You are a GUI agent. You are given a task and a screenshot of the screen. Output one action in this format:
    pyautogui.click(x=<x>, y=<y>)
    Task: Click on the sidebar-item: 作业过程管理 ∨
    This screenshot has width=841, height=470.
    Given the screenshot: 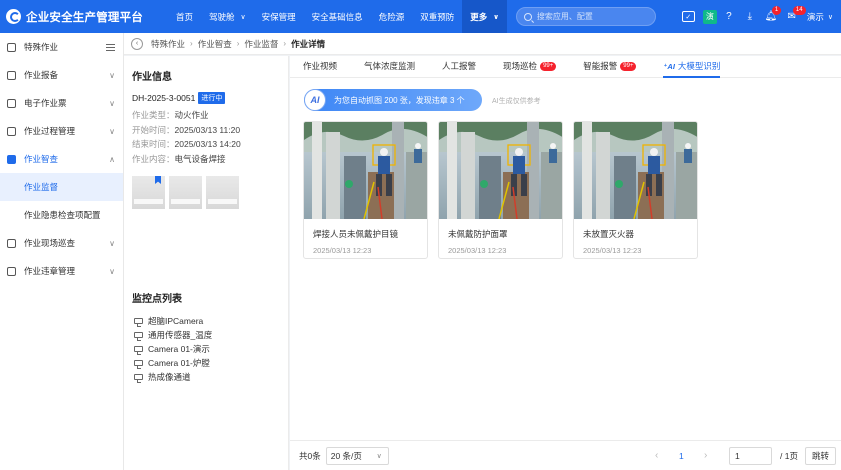 What is the action you would take?
    pyautogui.click(x=61, y=131)
    